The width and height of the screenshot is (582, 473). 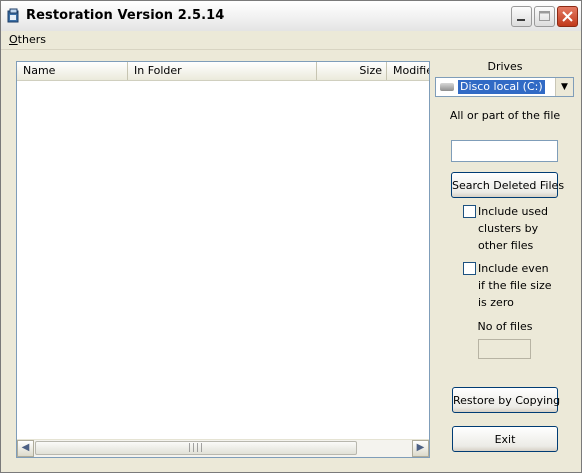 What do you see at coordinates (27, 39) in the screenshot?
I see `menu-others: Others` at bounding box center [27, 39].